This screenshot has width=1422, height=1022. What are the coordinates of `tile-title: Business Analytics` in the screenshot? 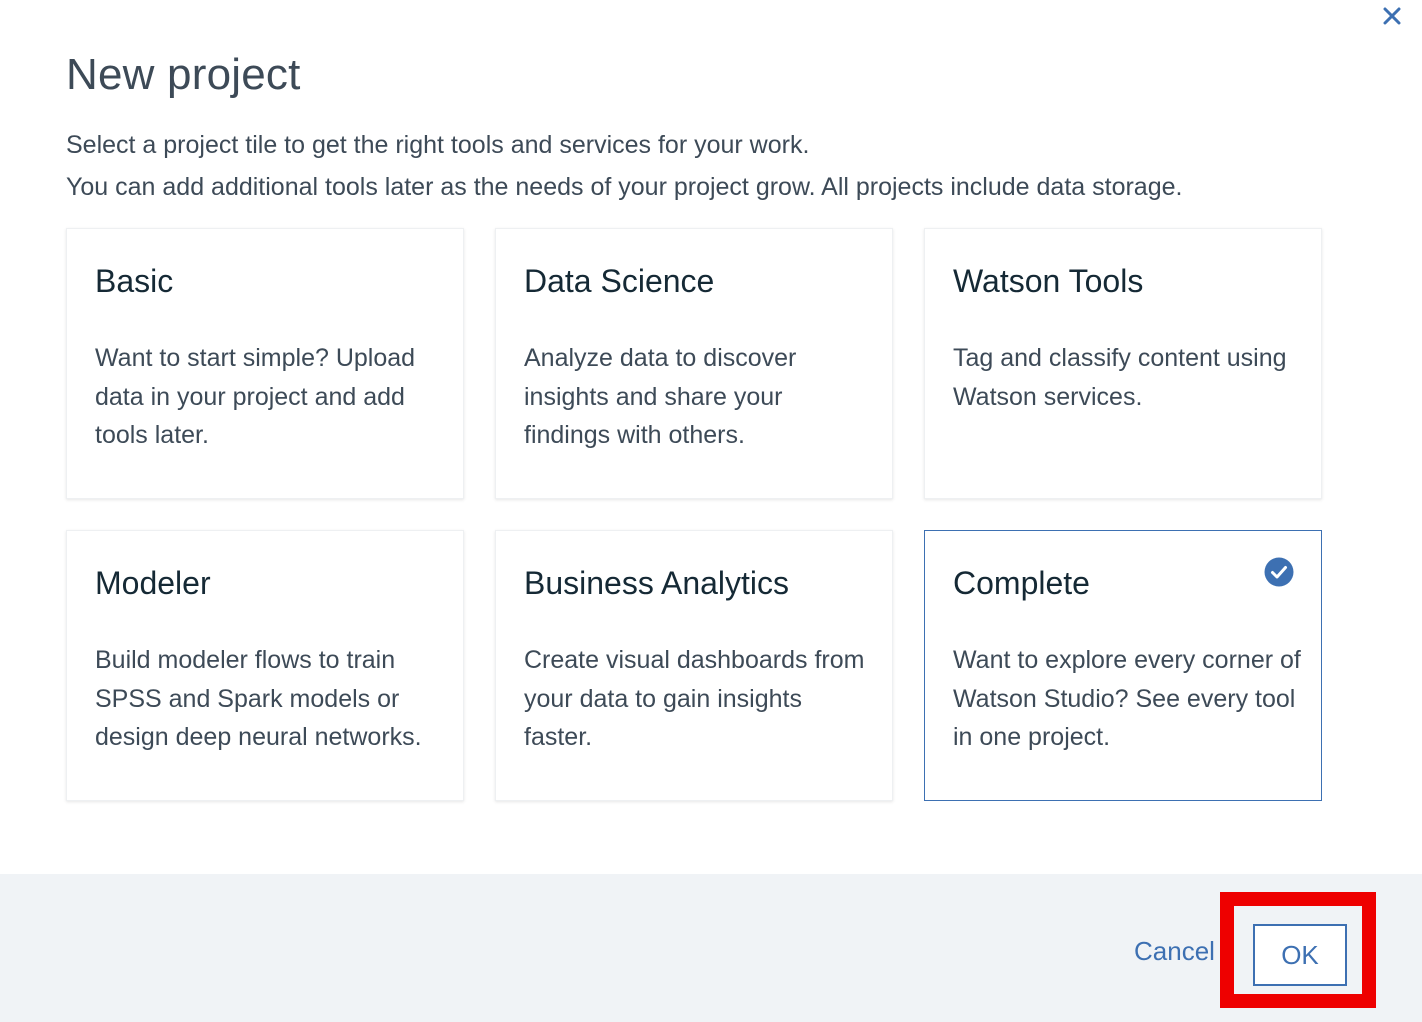 It's located at (657, 583).